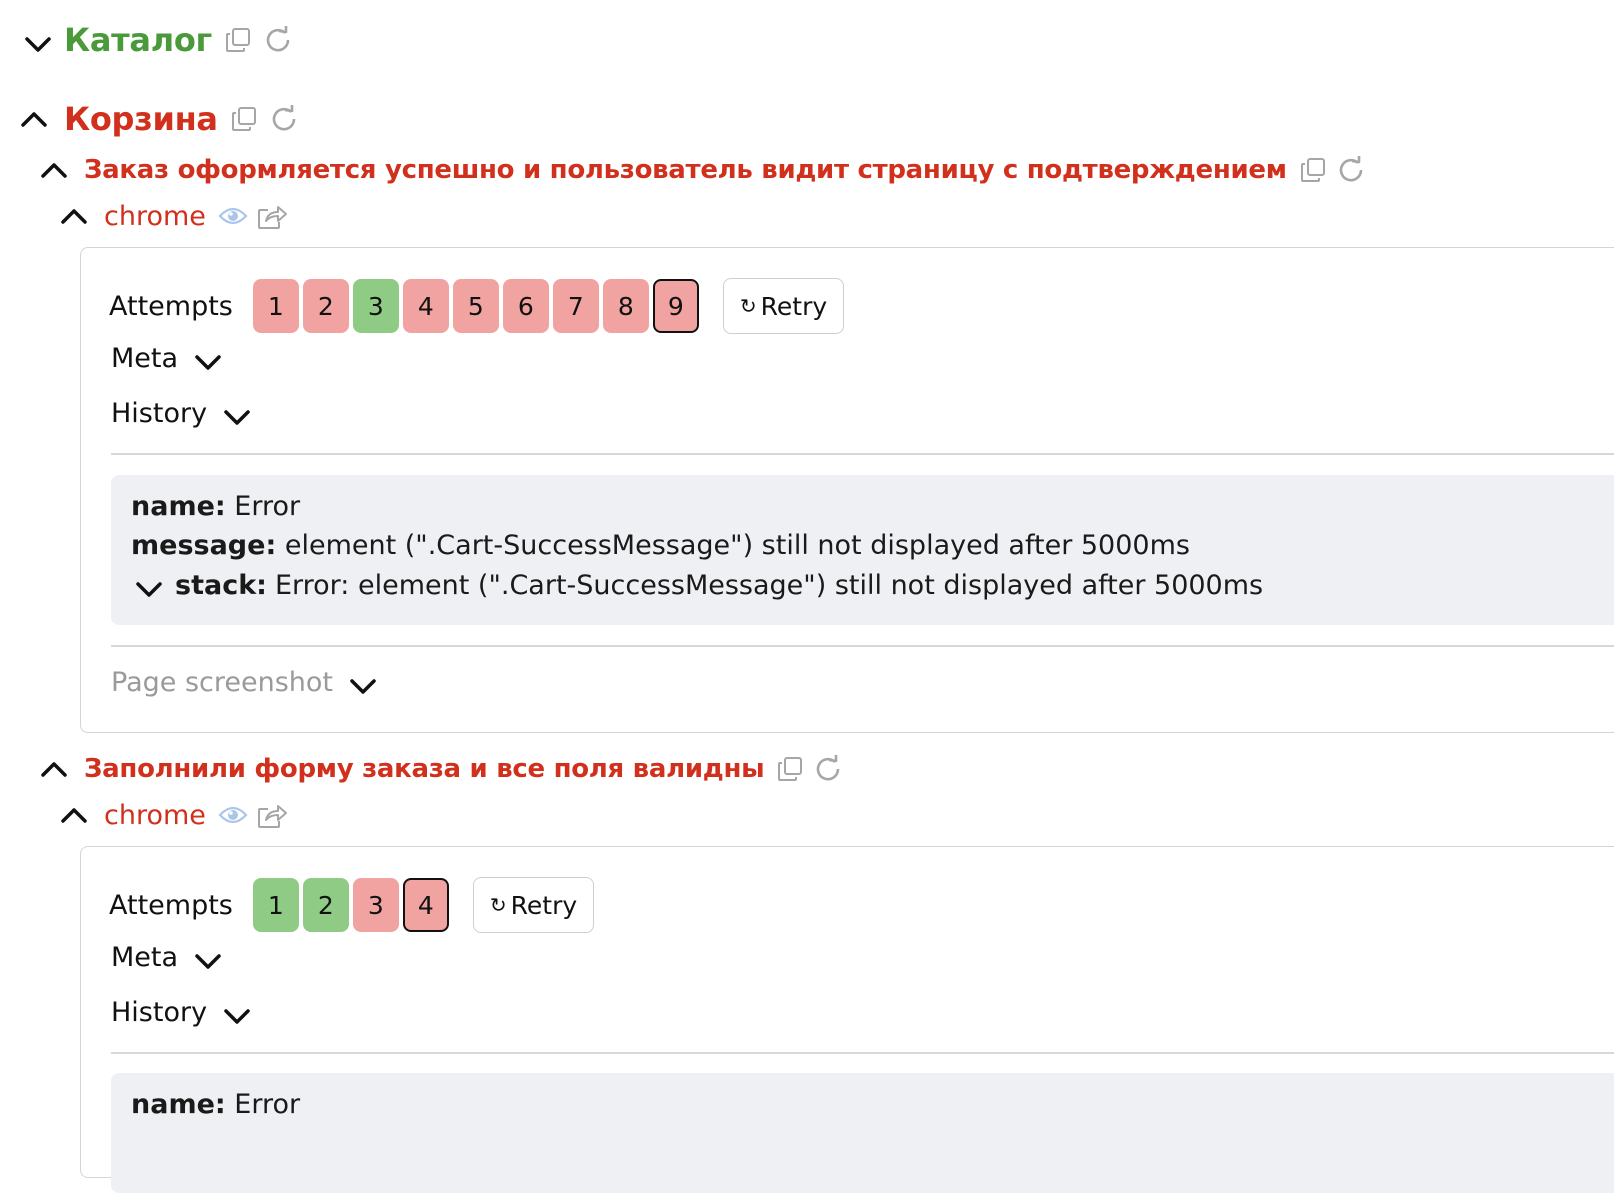 The width and height of the screenshot is (1614, 1193). Describe the element at coordinates (675, 306) in the screenshot. I see `attempt-button: 9` at that location.